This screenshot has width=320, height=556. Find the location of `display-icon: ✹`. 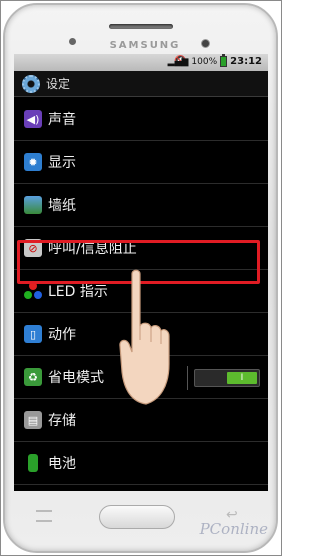

display-icon: ✹ is located at coordinates (33, 162).